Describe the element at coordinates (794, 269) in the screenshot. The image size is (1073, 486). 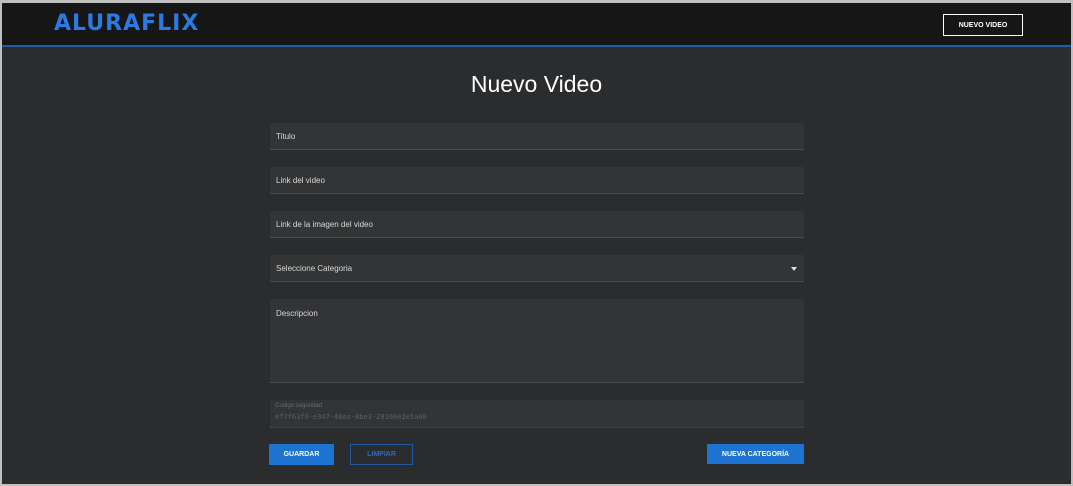
I see `chevron-down-icon` at that location.